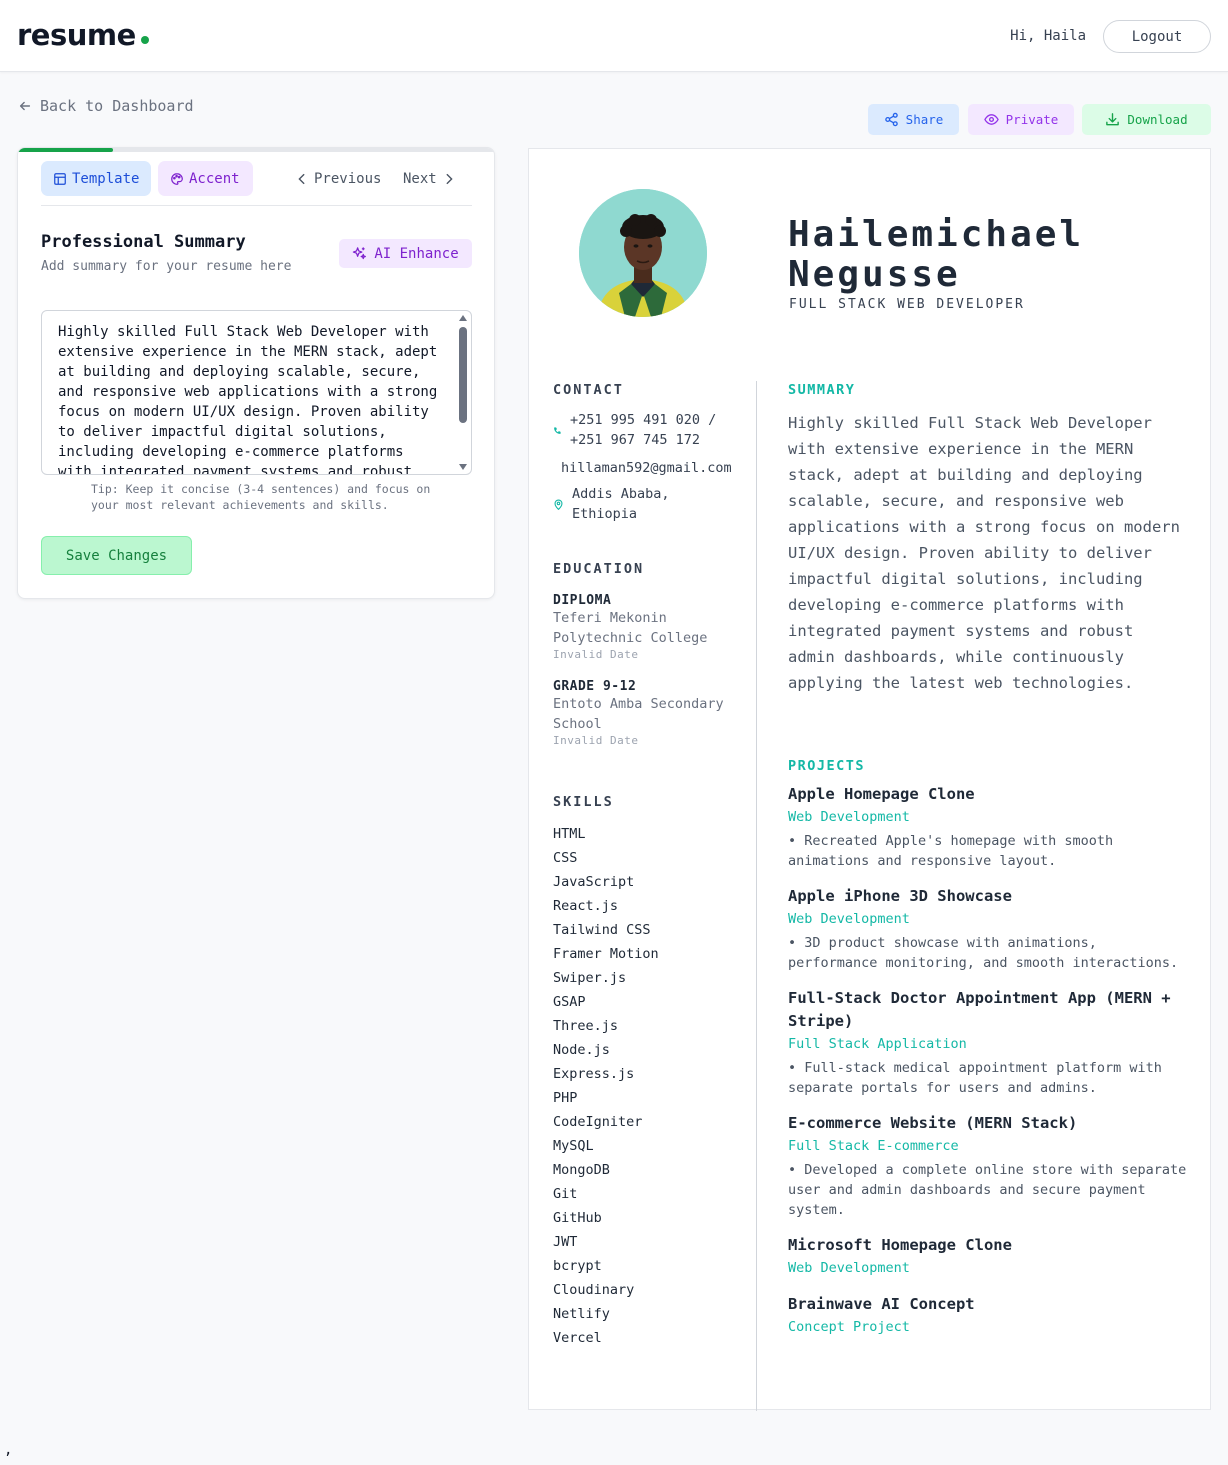  What do you see at coordinates (595, 686) in the screenshot?
I see `education-degree: GRADE 9-12` at bounding box center [595, 686].